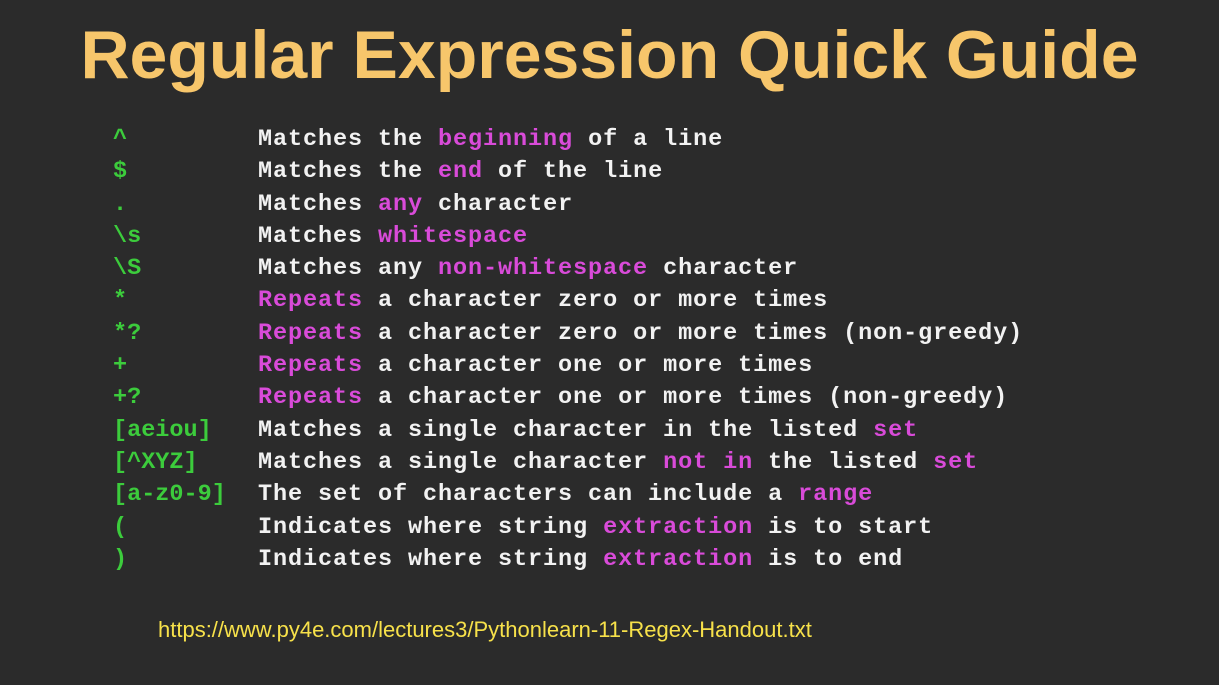  What do you see at coordinates (155, 462) in the screenshot?
I see `regex-pattern: [^XYZ]` at bounding box center [155, 462].